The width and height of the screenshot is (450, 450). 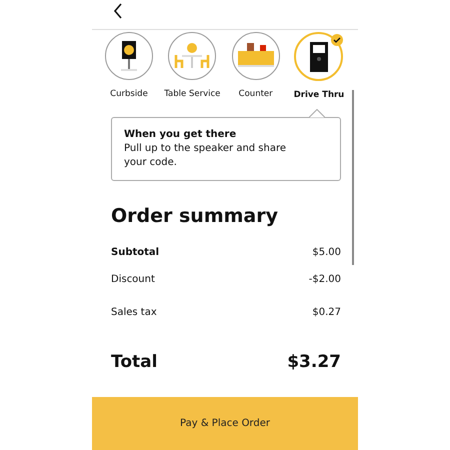 I want to click on summary-amount: $0.27, so click(x=326, y=312).